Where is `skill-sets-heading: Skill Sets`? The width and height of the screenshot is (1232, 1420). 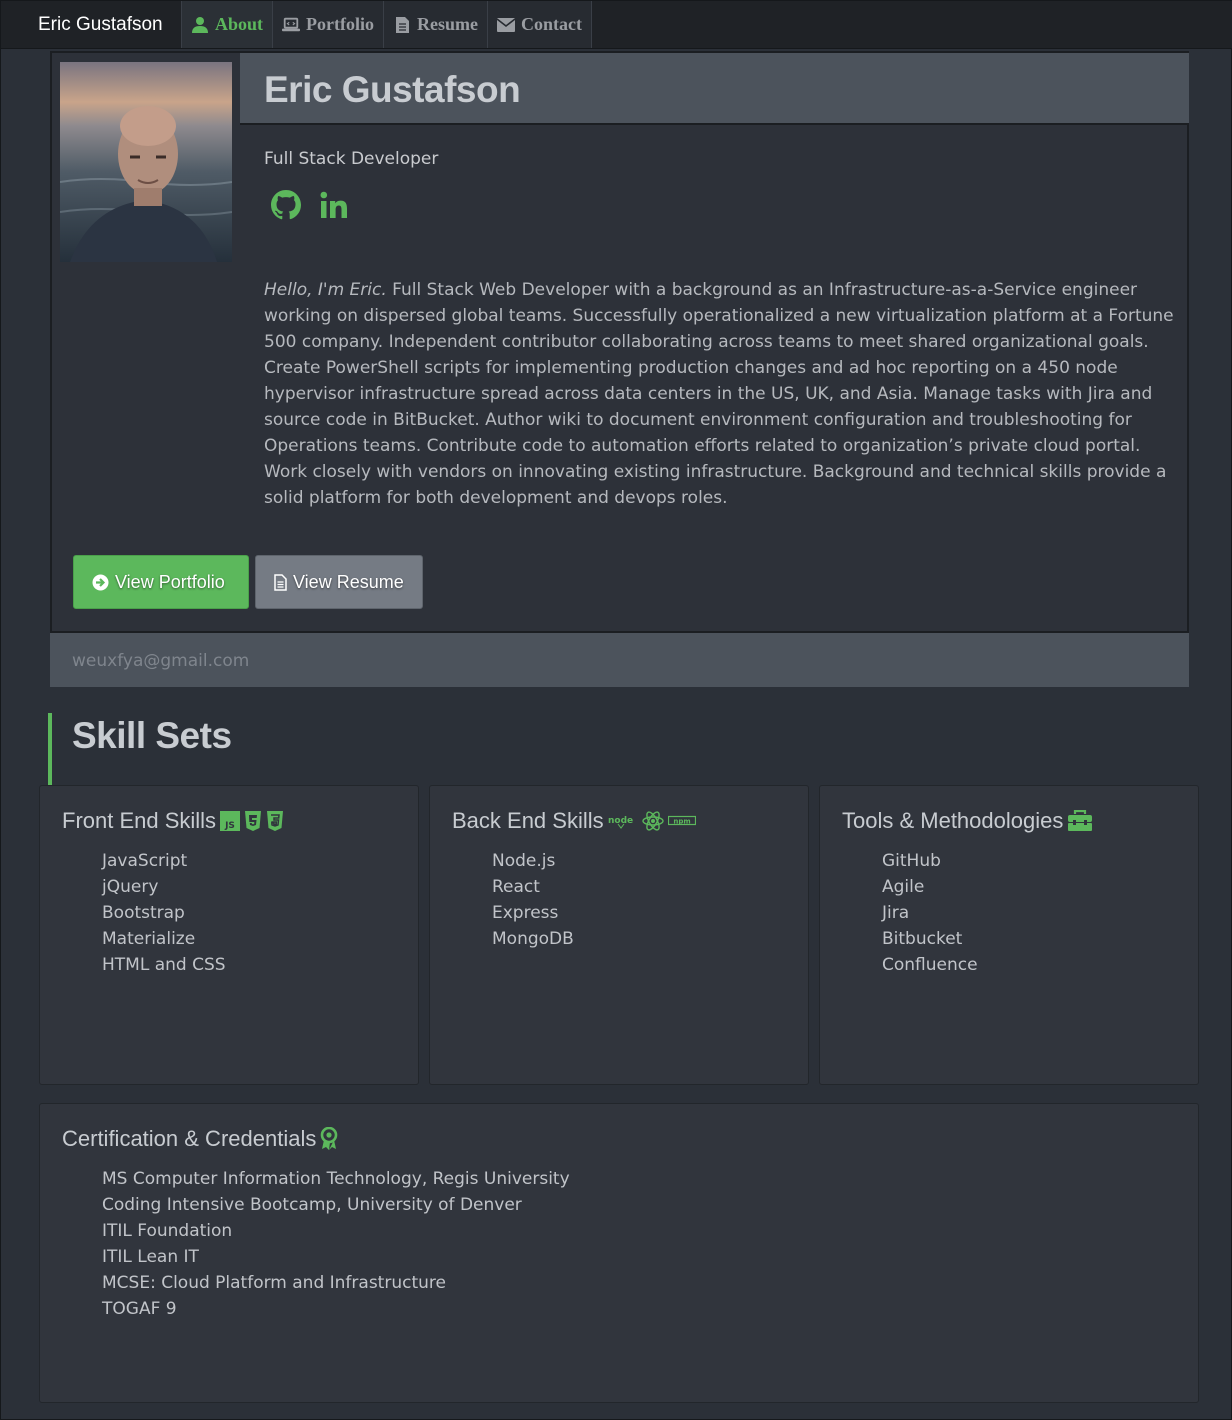
skill-sets-heading: Skill Sets is located at coordinates (140, 749).